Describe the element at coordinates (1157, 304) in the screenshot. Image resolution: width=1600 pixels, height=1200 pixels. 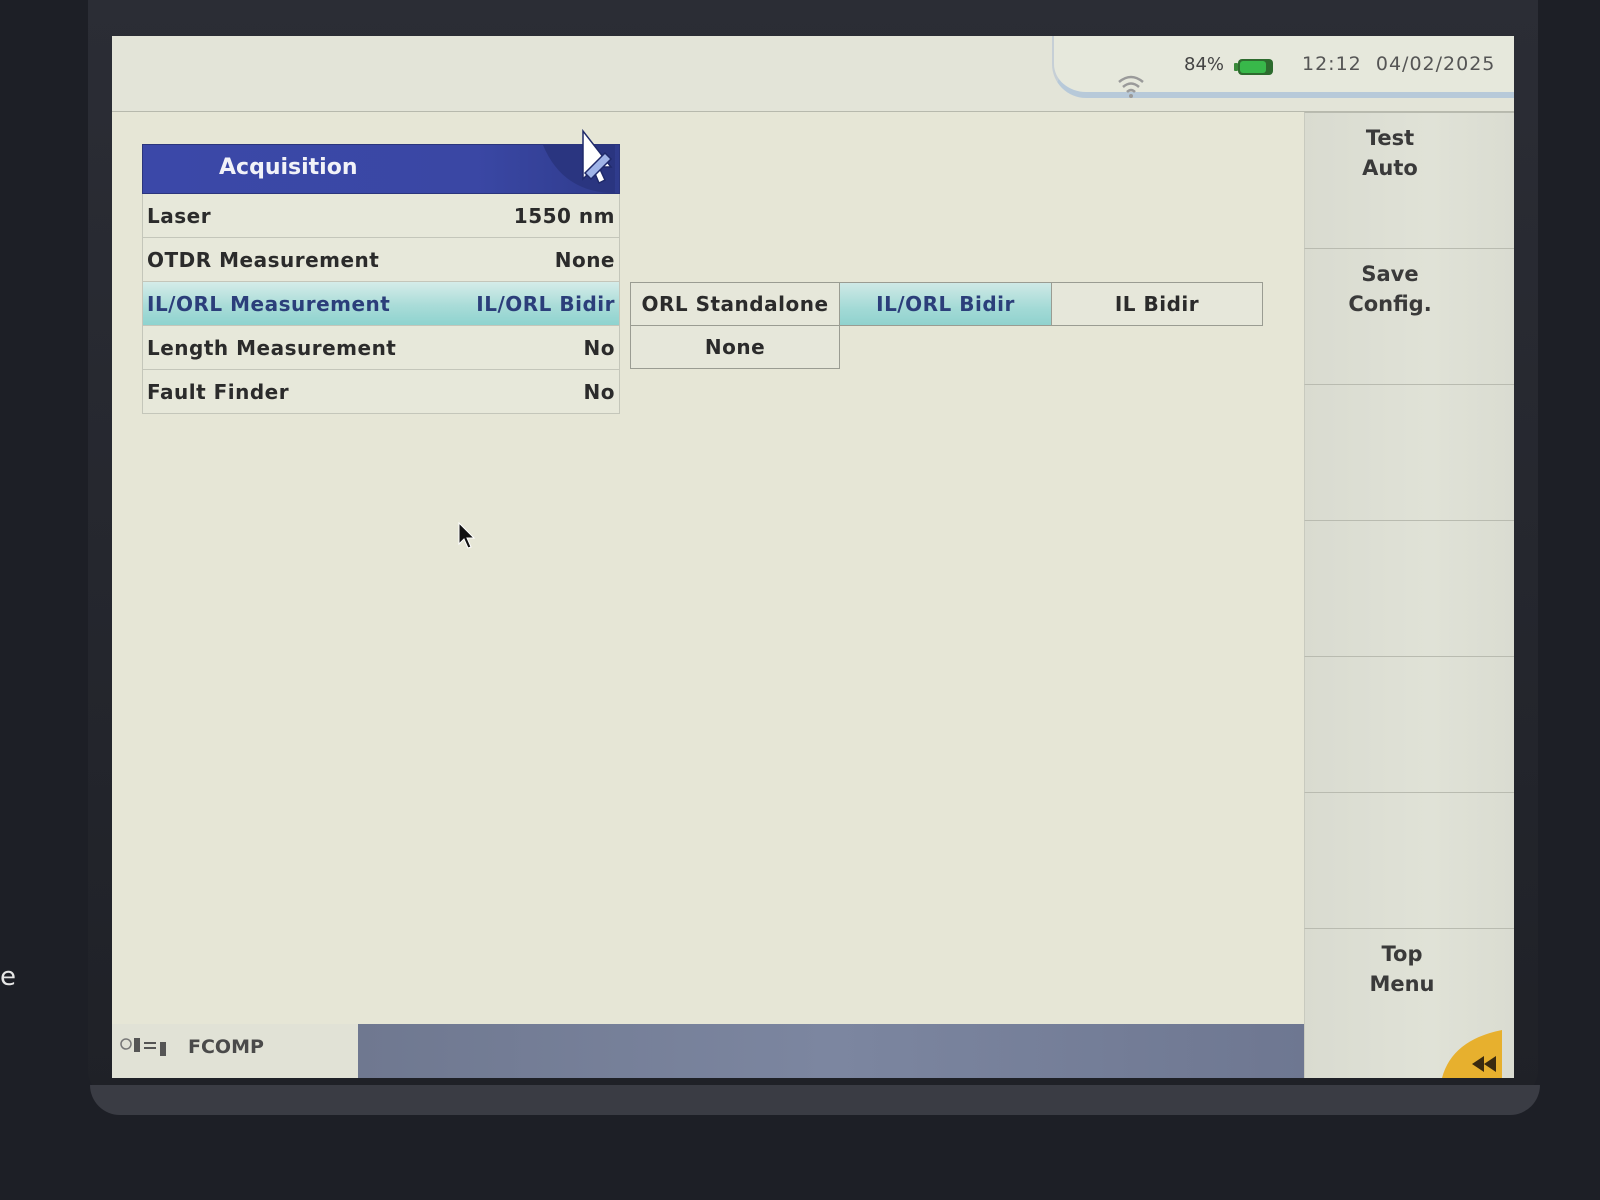
I see `option-il-bidir: IL Bidir` at that location.